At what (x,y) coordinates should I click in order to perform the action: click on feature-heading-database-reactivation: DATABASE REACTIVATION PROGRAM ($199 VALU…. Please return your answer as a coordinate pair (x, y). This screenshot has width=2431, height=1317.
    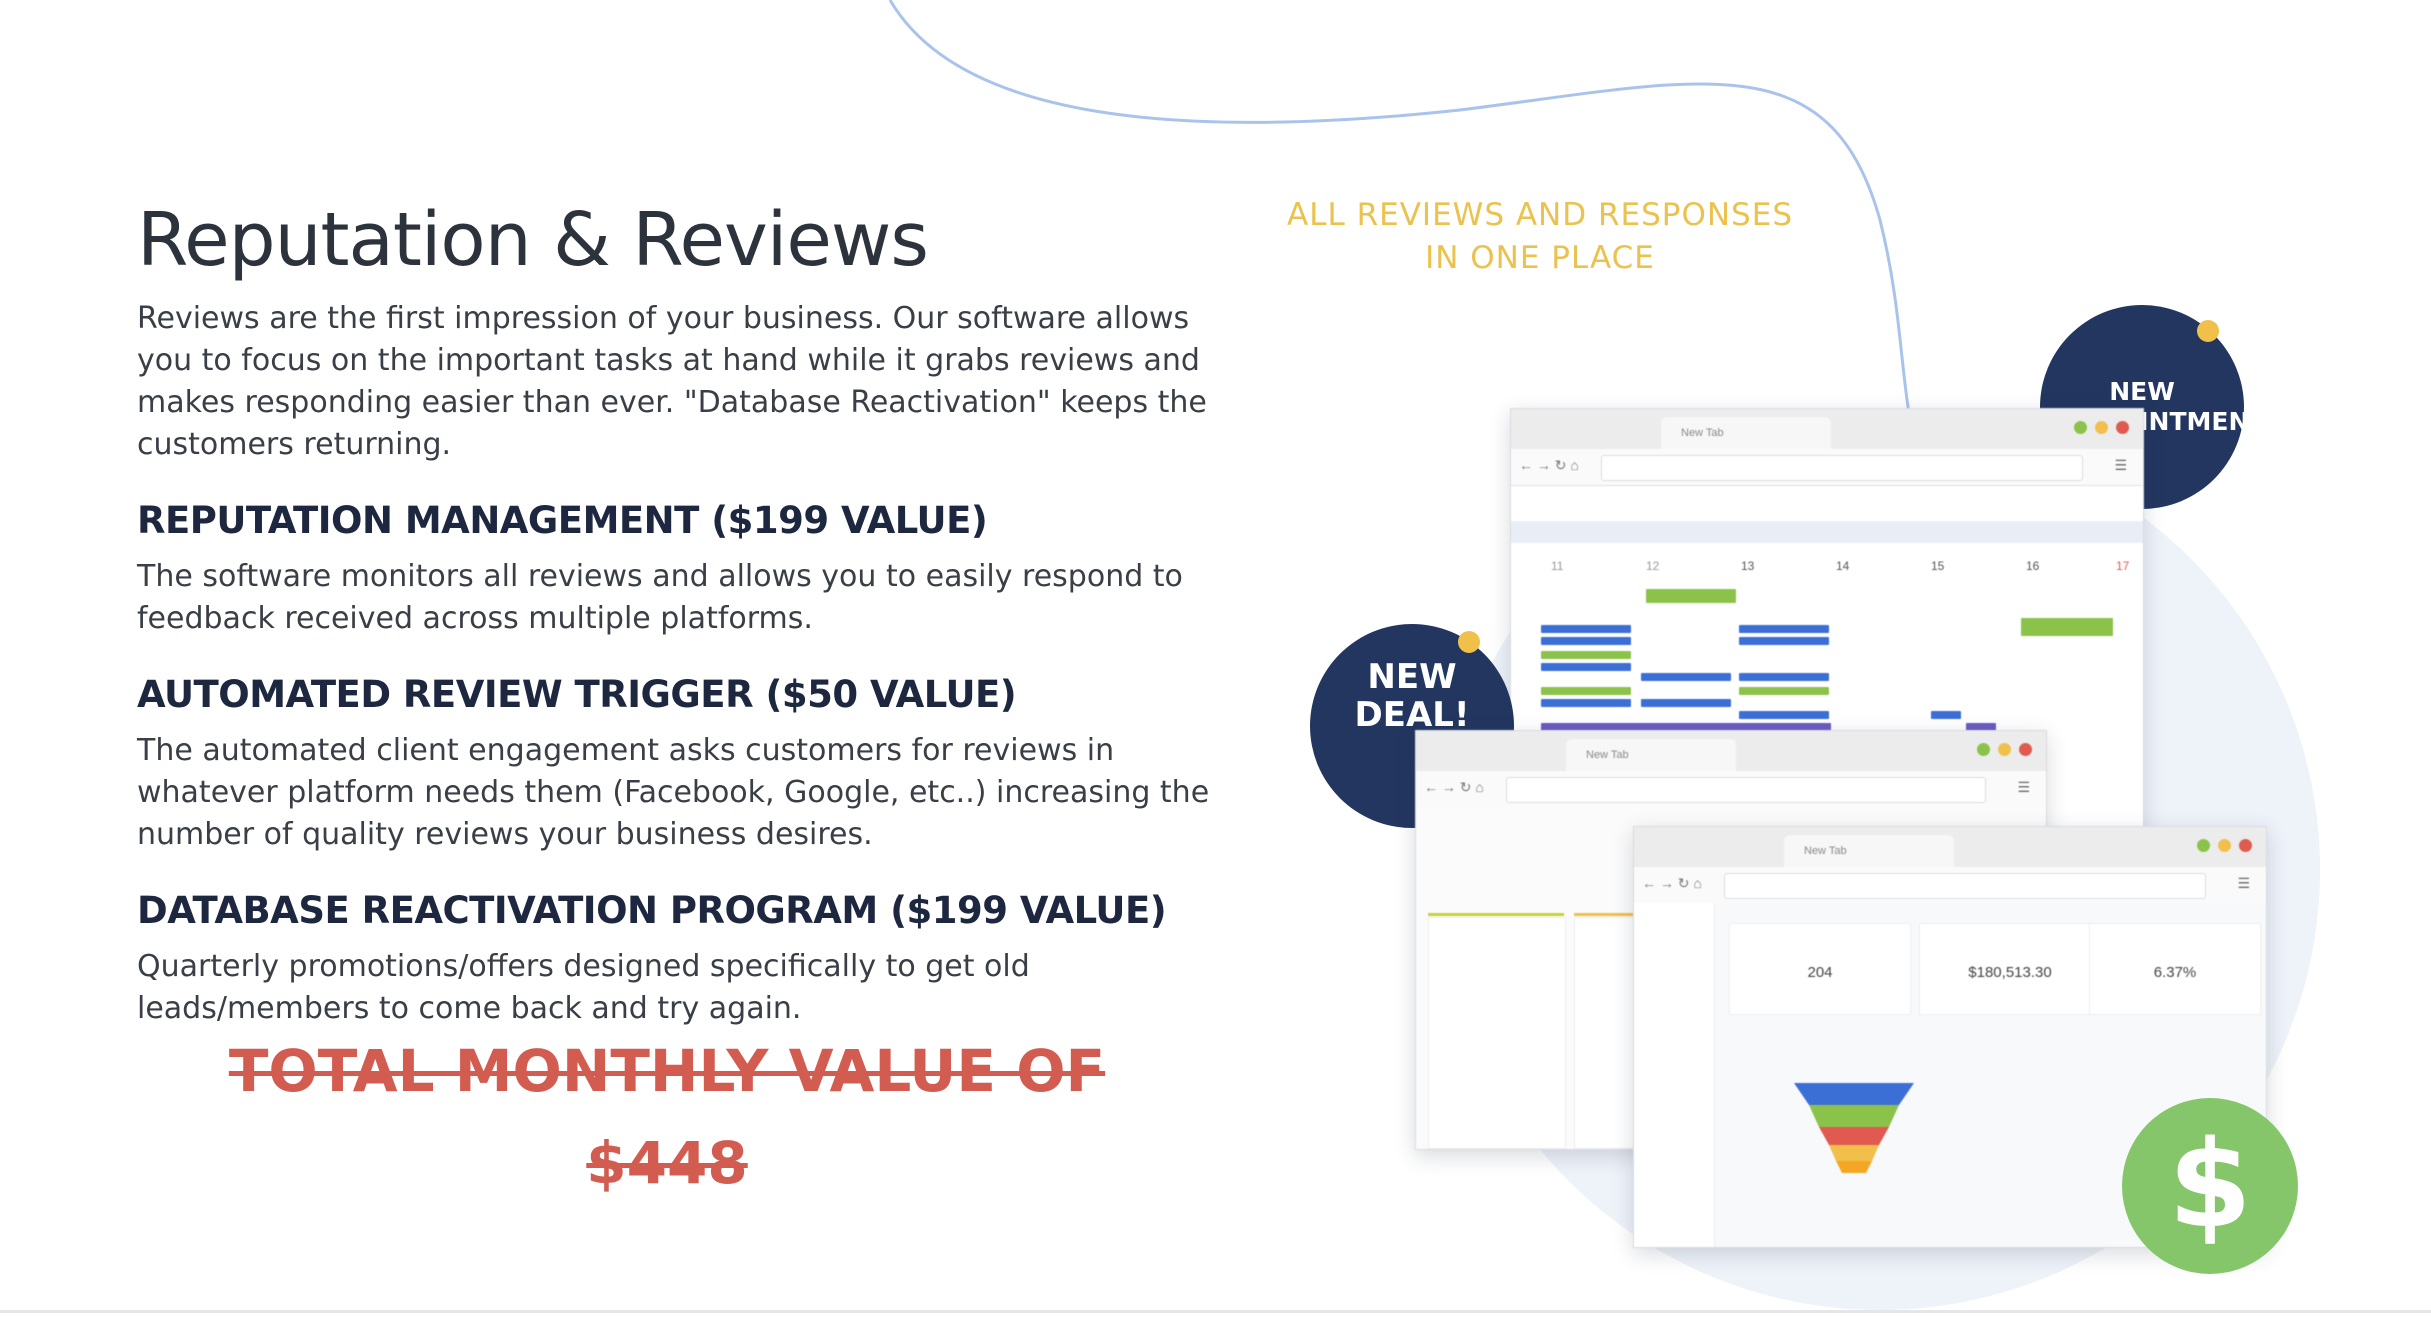
    Looking at the image, I should click on (652, 910).